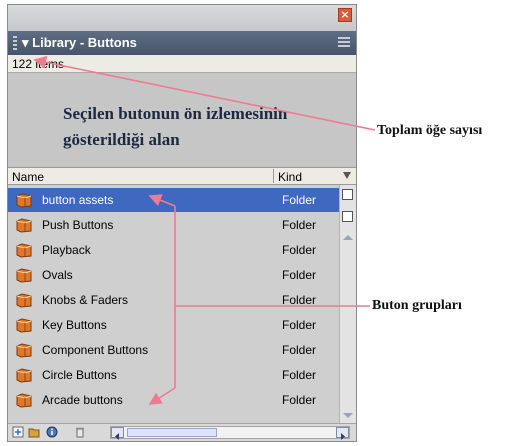 The width and height of the screenshot is (525, 446). What do you see at coordinates (347, 304) in the screenshot?
I see `vertical-scrollbar` at bounding box center [347, 304].